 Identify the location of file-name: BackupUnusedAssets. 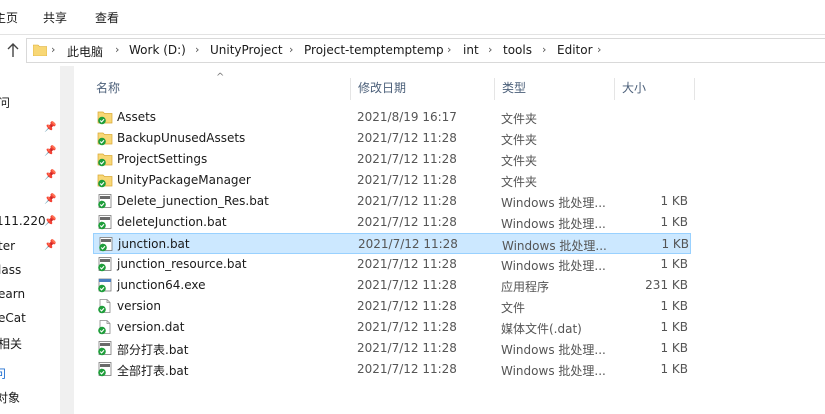
(181, 138).